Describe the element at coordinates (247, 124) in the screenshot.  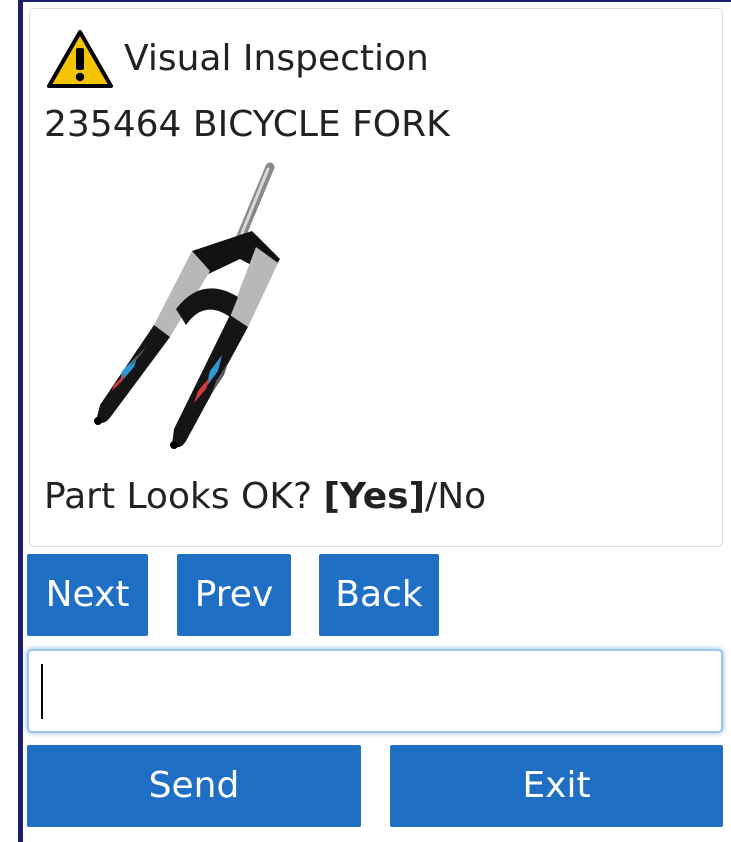
I see `part-label: 235464 BICYCLE FORK` at that location.